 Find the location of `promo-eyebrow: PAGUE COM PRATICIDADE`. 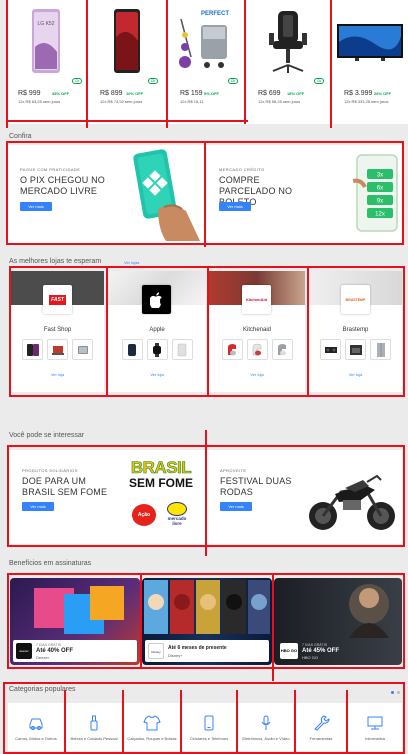

promo-eyebrow: PAGUE COM PRATICIDADE is located at coordinates (50, 169).